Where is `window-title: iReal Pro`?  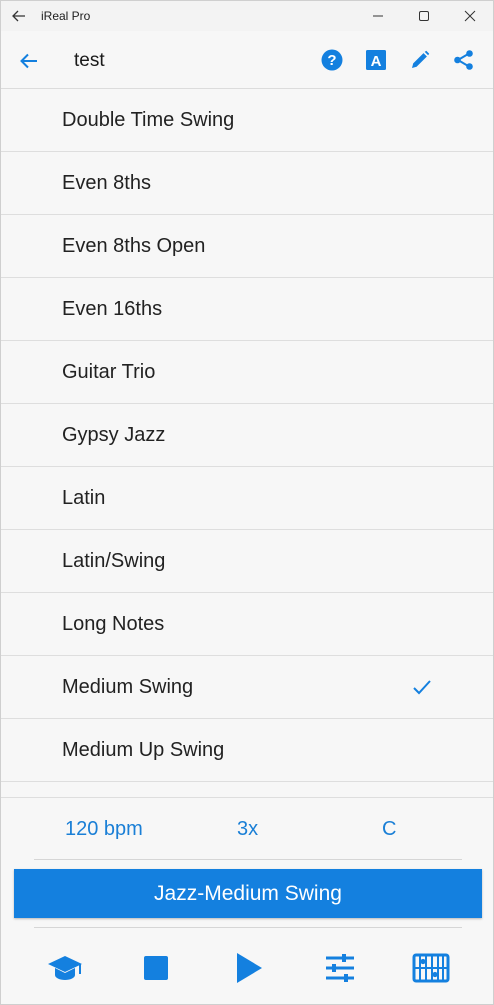 window-title: iReal Pro is located at coordinates (66, 16).